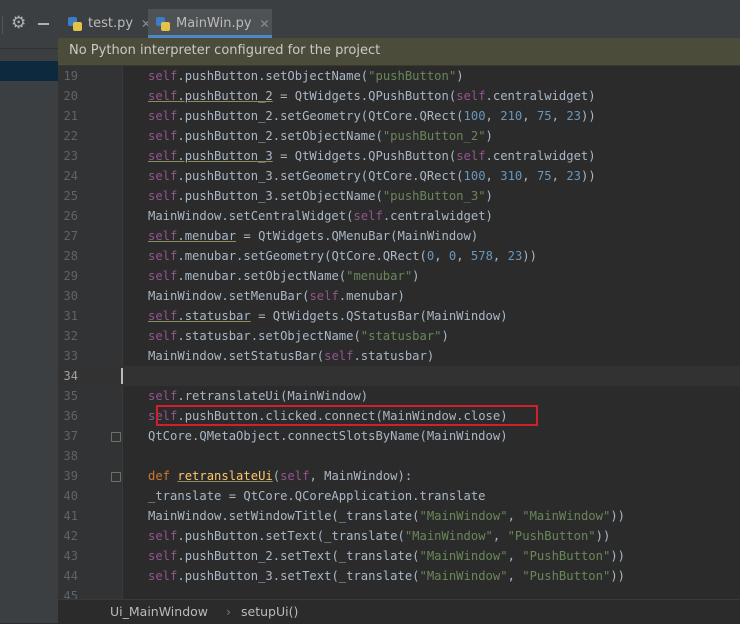 The image size is (740, 624). What do you see at coordinates (29, 24) in the screenshot?
I see `project-toolbar: ⚙` at bounding box center [29, 24].